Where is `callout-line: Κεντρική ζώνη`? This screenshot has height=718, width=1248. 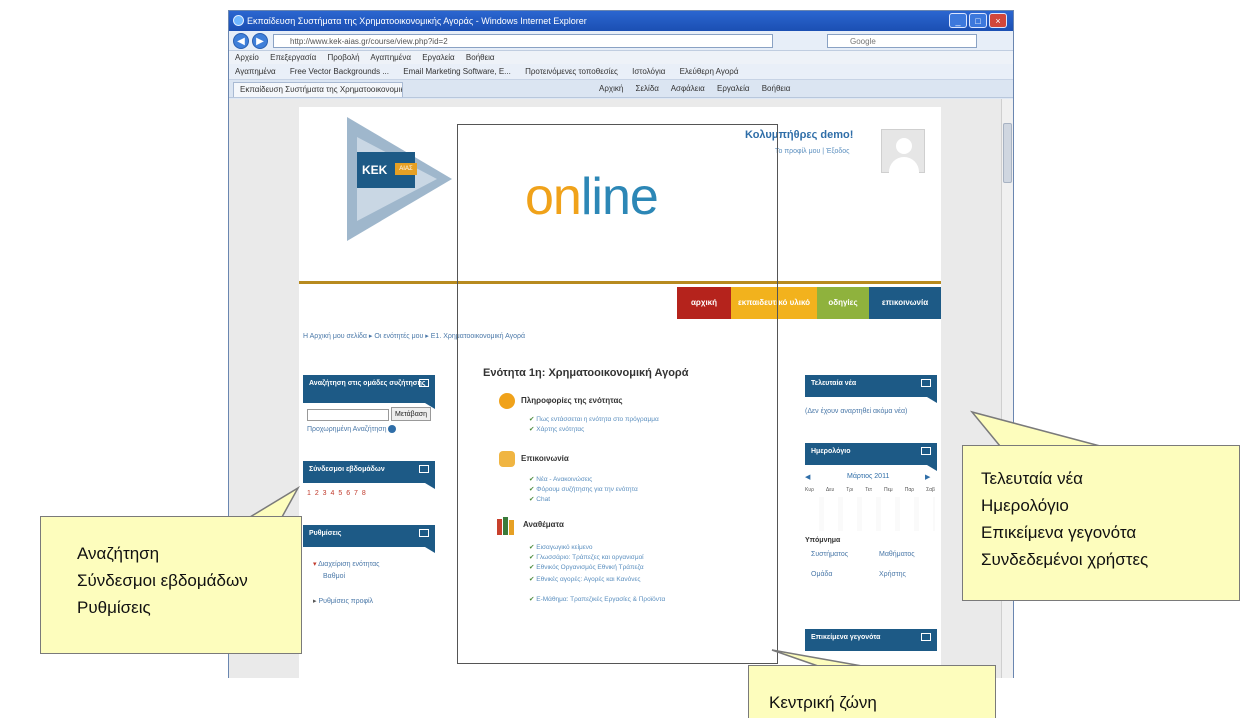
callout-line: Κεντρική ζώνη is located at coordinates (823, 702).